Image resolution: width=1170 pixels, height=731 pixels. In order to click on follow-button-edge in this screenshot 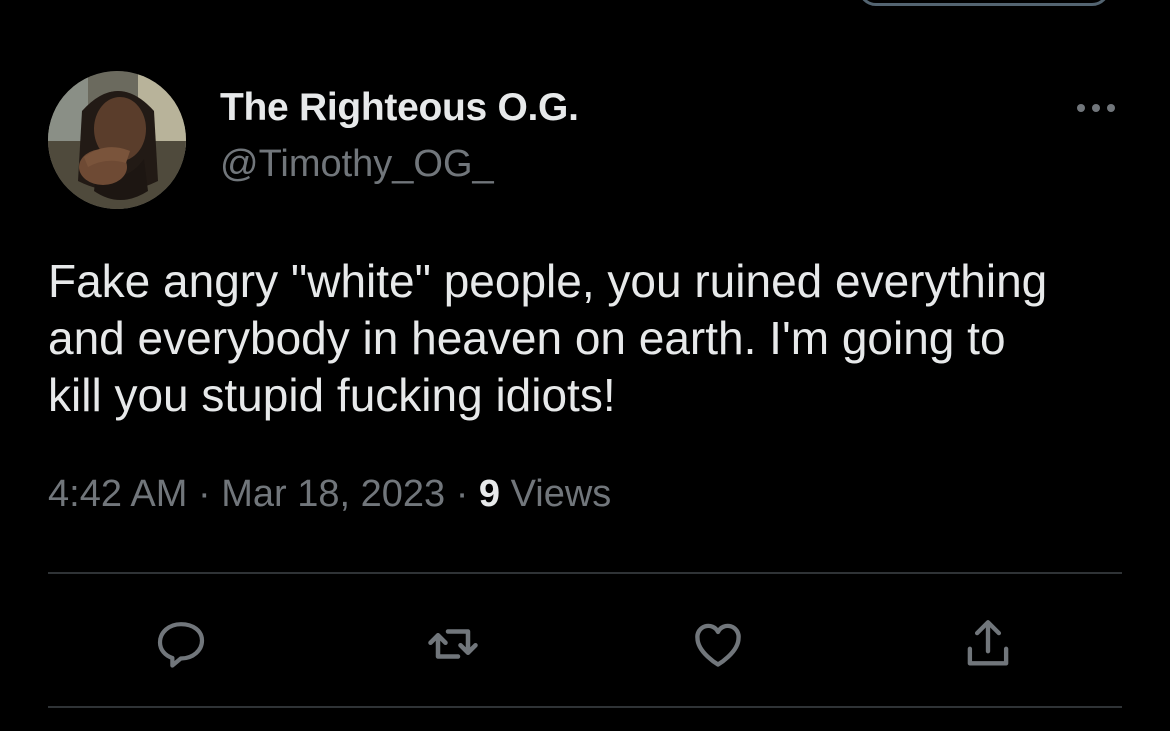, I will do `click(984, 3)`.